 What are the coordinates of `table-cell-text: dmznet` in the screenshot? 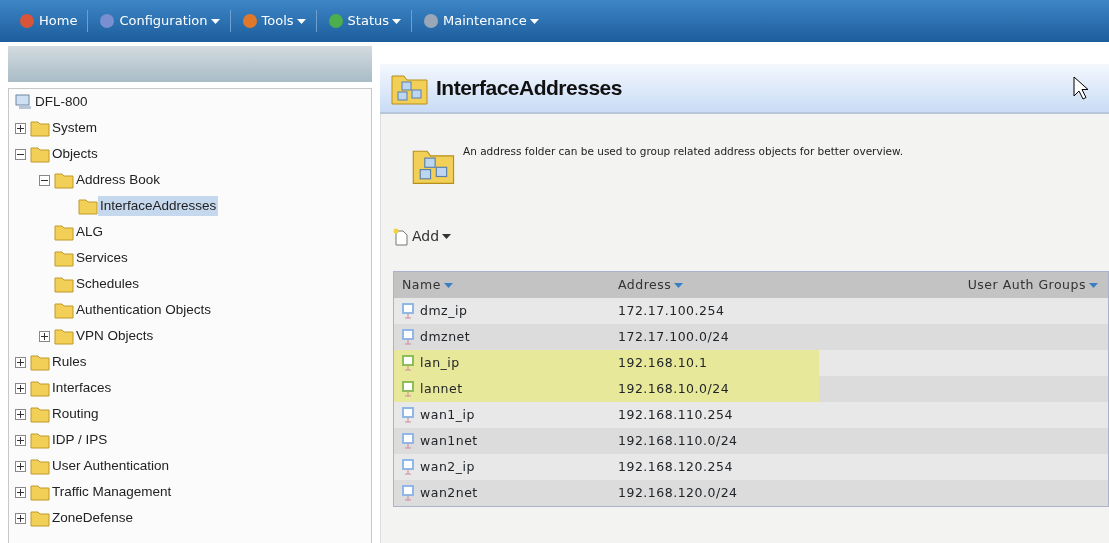 It's located at (445, 336).